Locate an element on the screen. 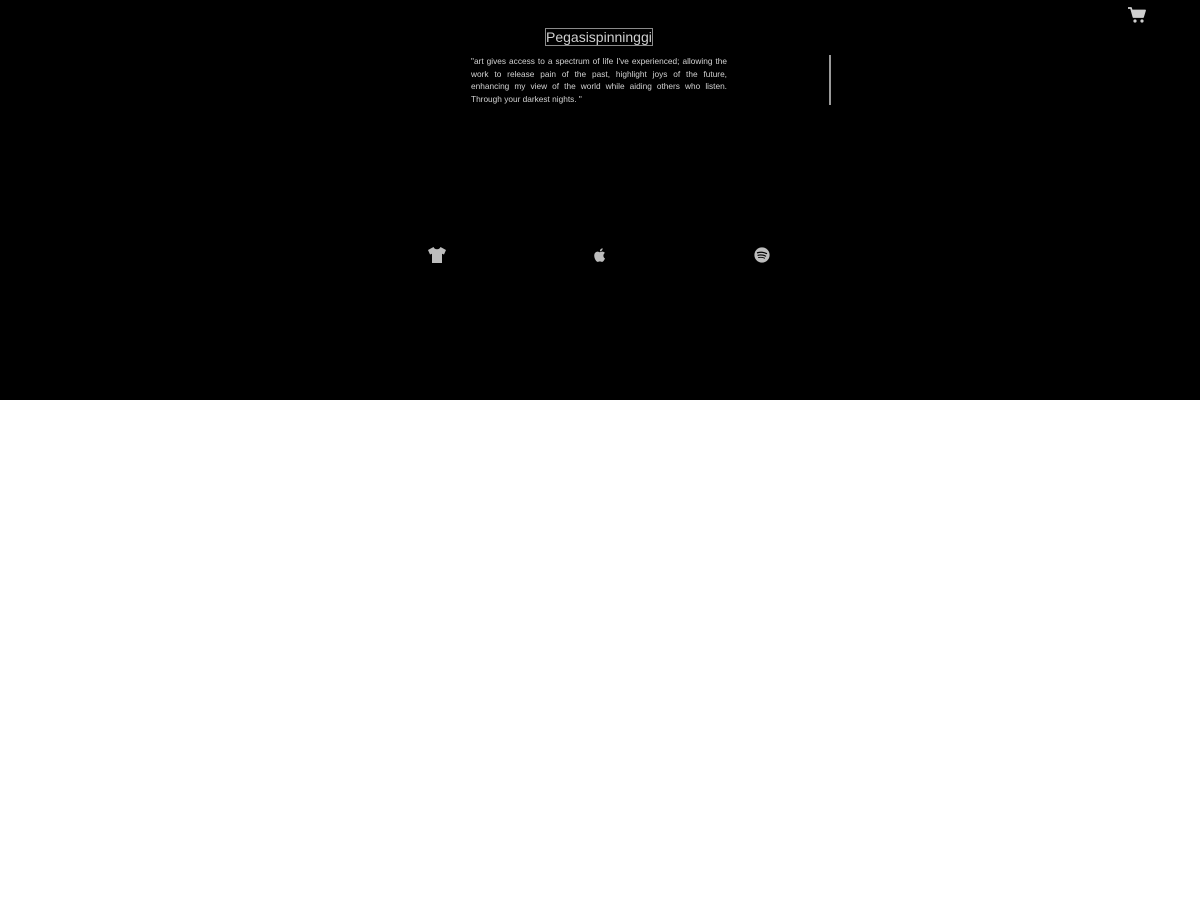  merch-link is located at coordinates (437, 255).